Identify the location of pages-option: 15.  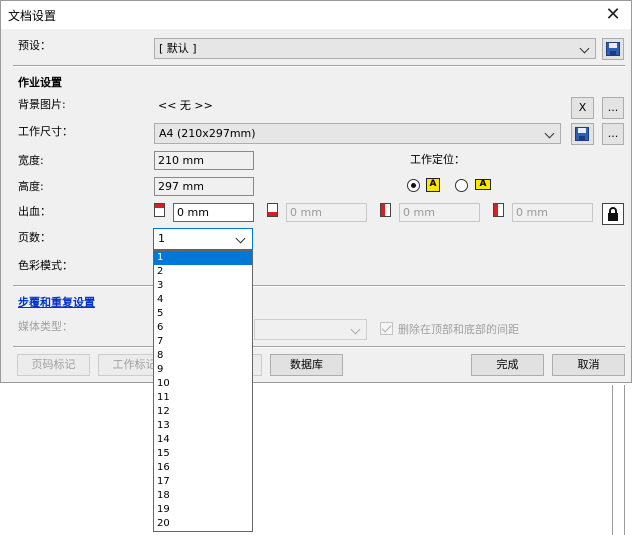
(203, 454).